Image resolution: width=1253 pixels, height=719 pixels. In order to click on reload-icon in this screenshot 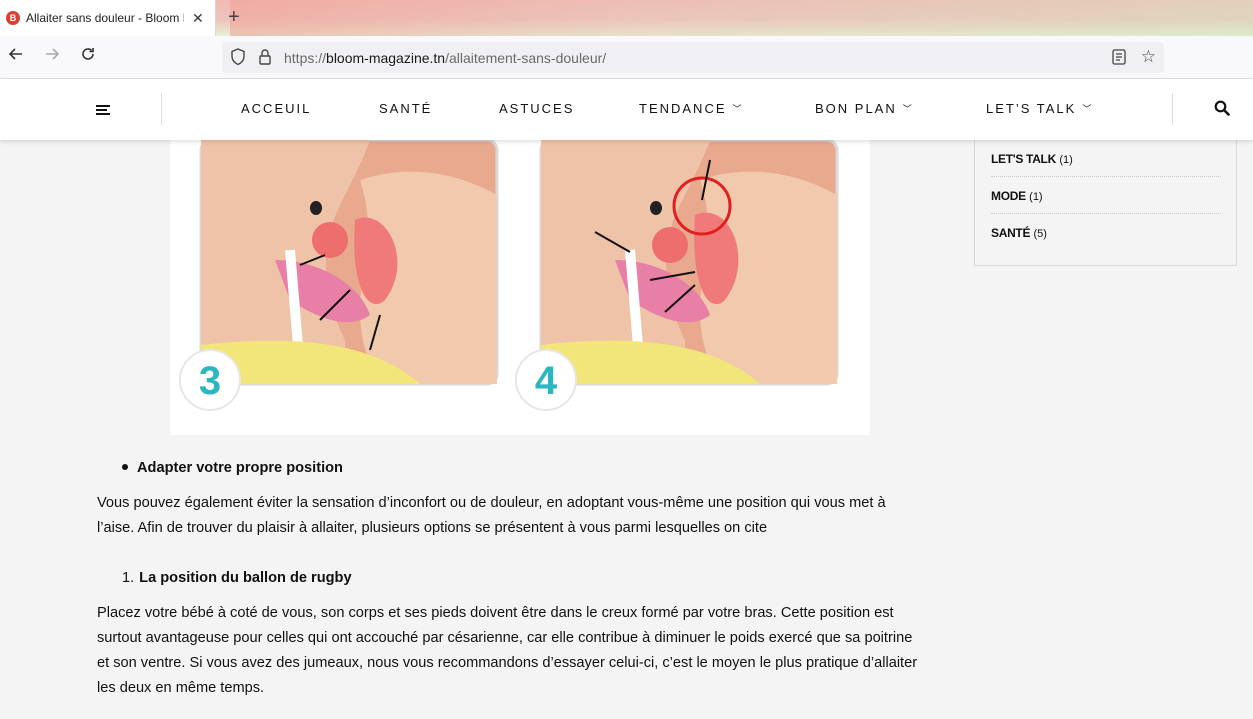, I will do `click(88, 56)`.